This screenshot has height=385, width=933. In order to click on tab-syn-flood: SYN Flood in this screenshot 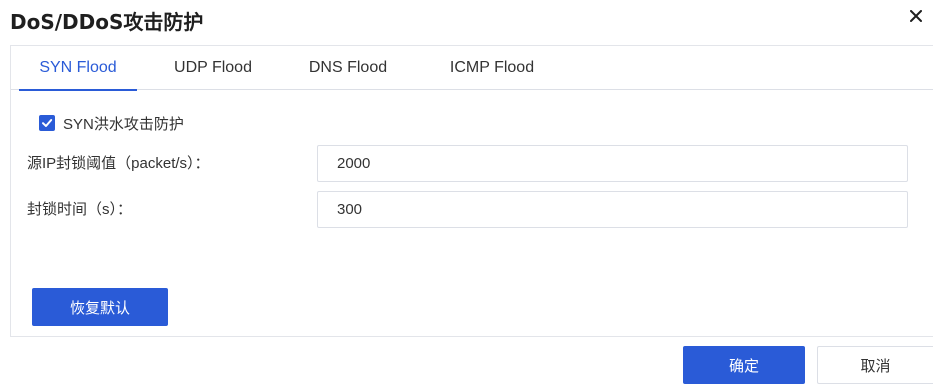, I will do `click(78, 68)`.